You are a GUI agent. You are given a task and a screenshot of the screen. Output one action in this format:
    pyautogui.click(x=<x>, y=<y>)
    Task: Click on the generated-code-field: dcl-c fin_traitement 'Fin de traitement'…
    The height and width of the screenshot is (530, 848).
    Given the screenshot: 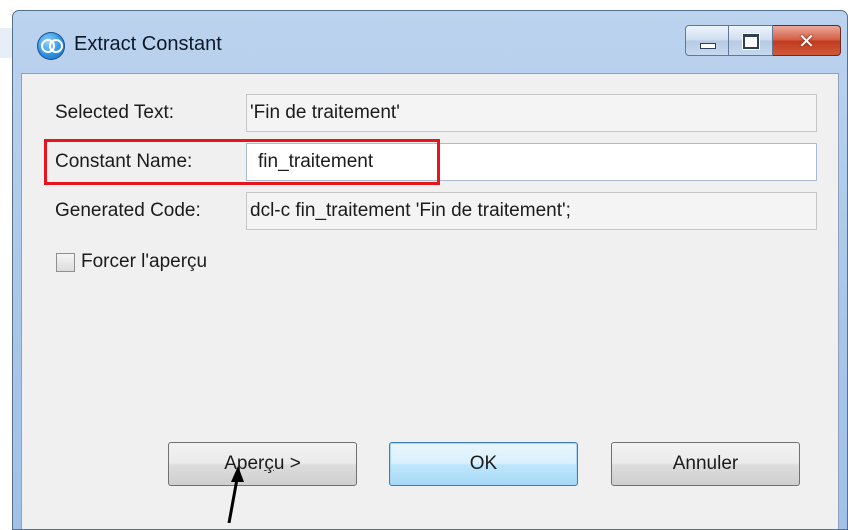 What is the action you would take?
    pyautogui.click(x=531, y=211)
    